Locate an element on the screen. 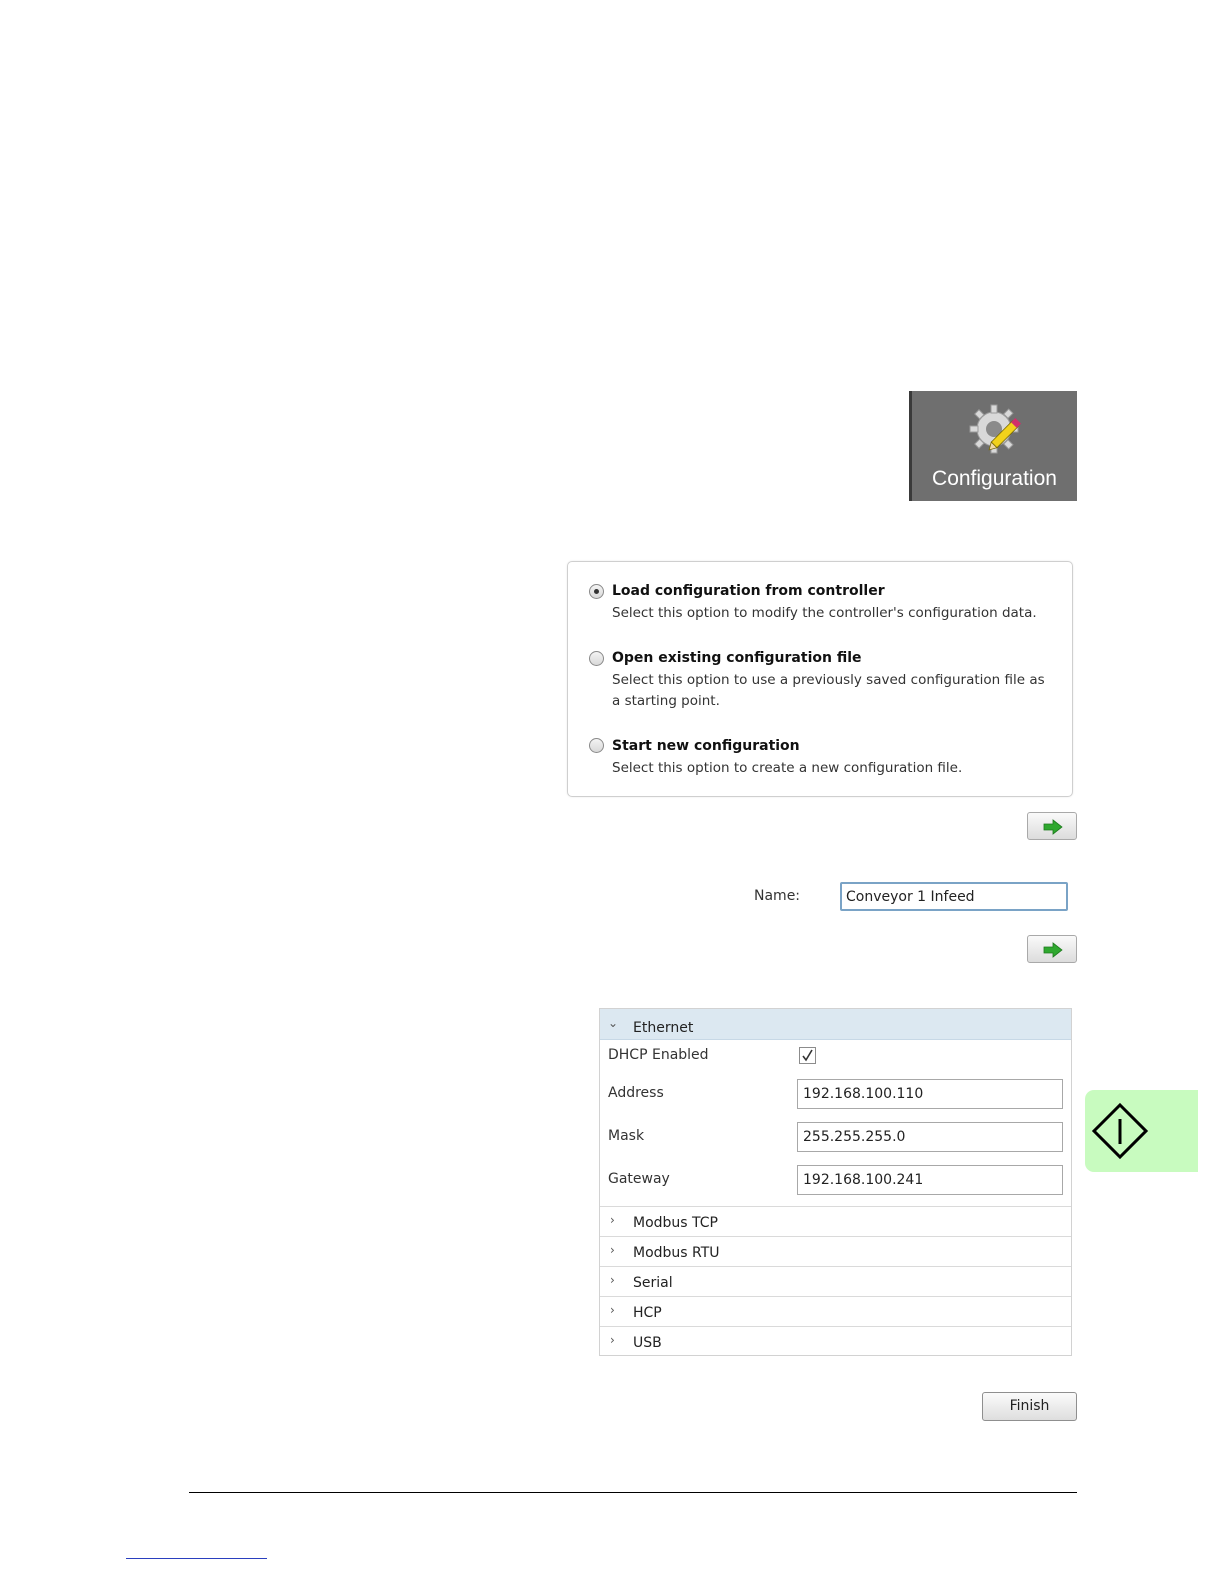 The width and height of the screenshot is (1224, 1584). section-label: Modbus TCP is located at coordinates (675, 1223).